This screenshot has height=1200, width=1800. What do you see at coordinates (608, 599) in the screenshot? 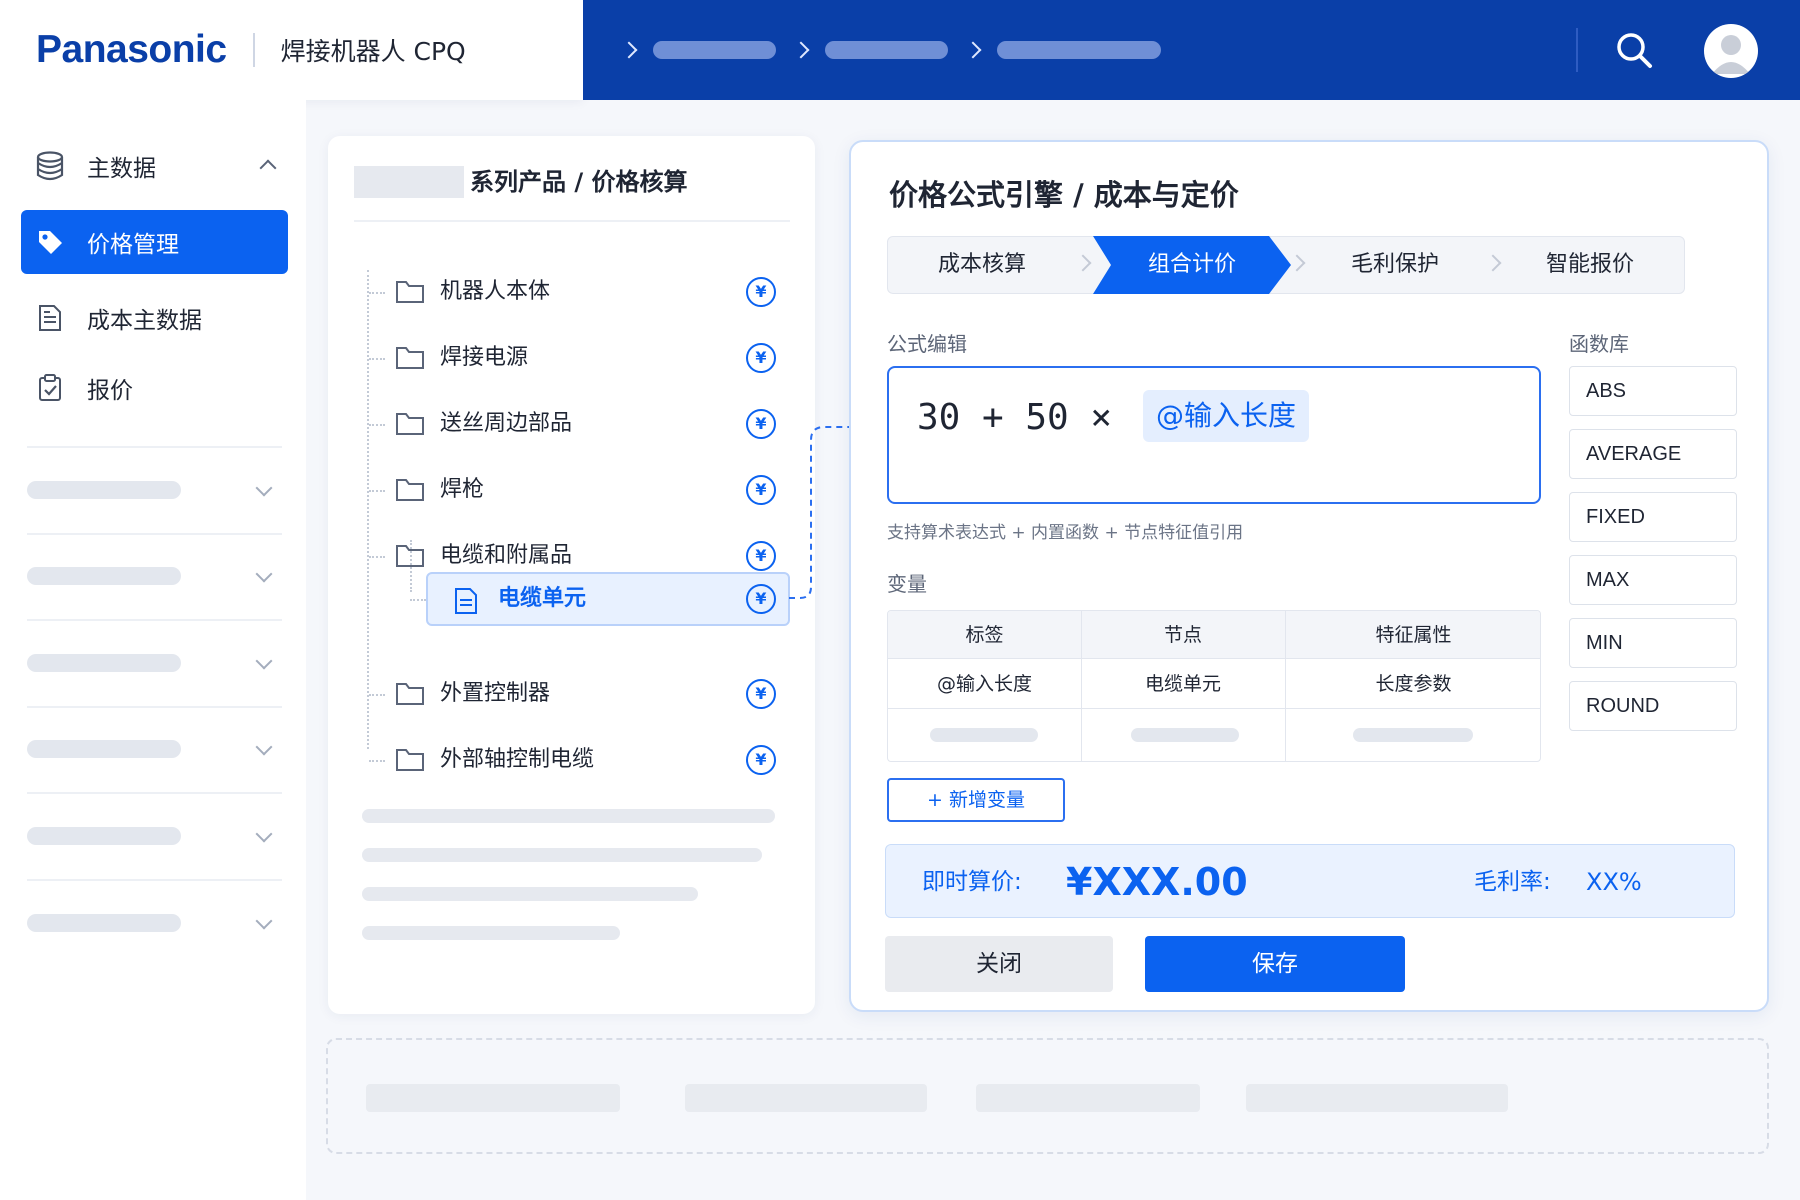
I see `tree-node-selected: 电缆单元 ¥` at bounding box center [608, 599].